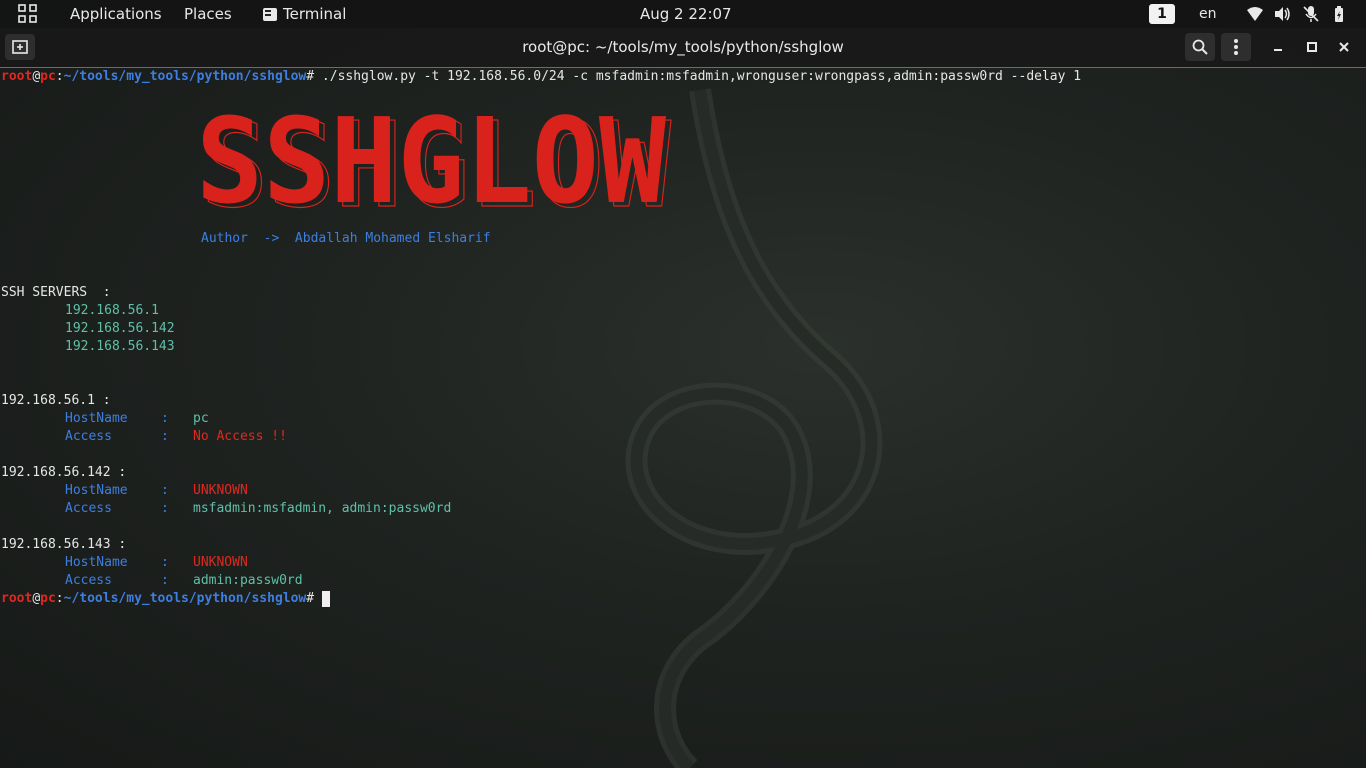  I want to click on search-button, so click(1200, 47).